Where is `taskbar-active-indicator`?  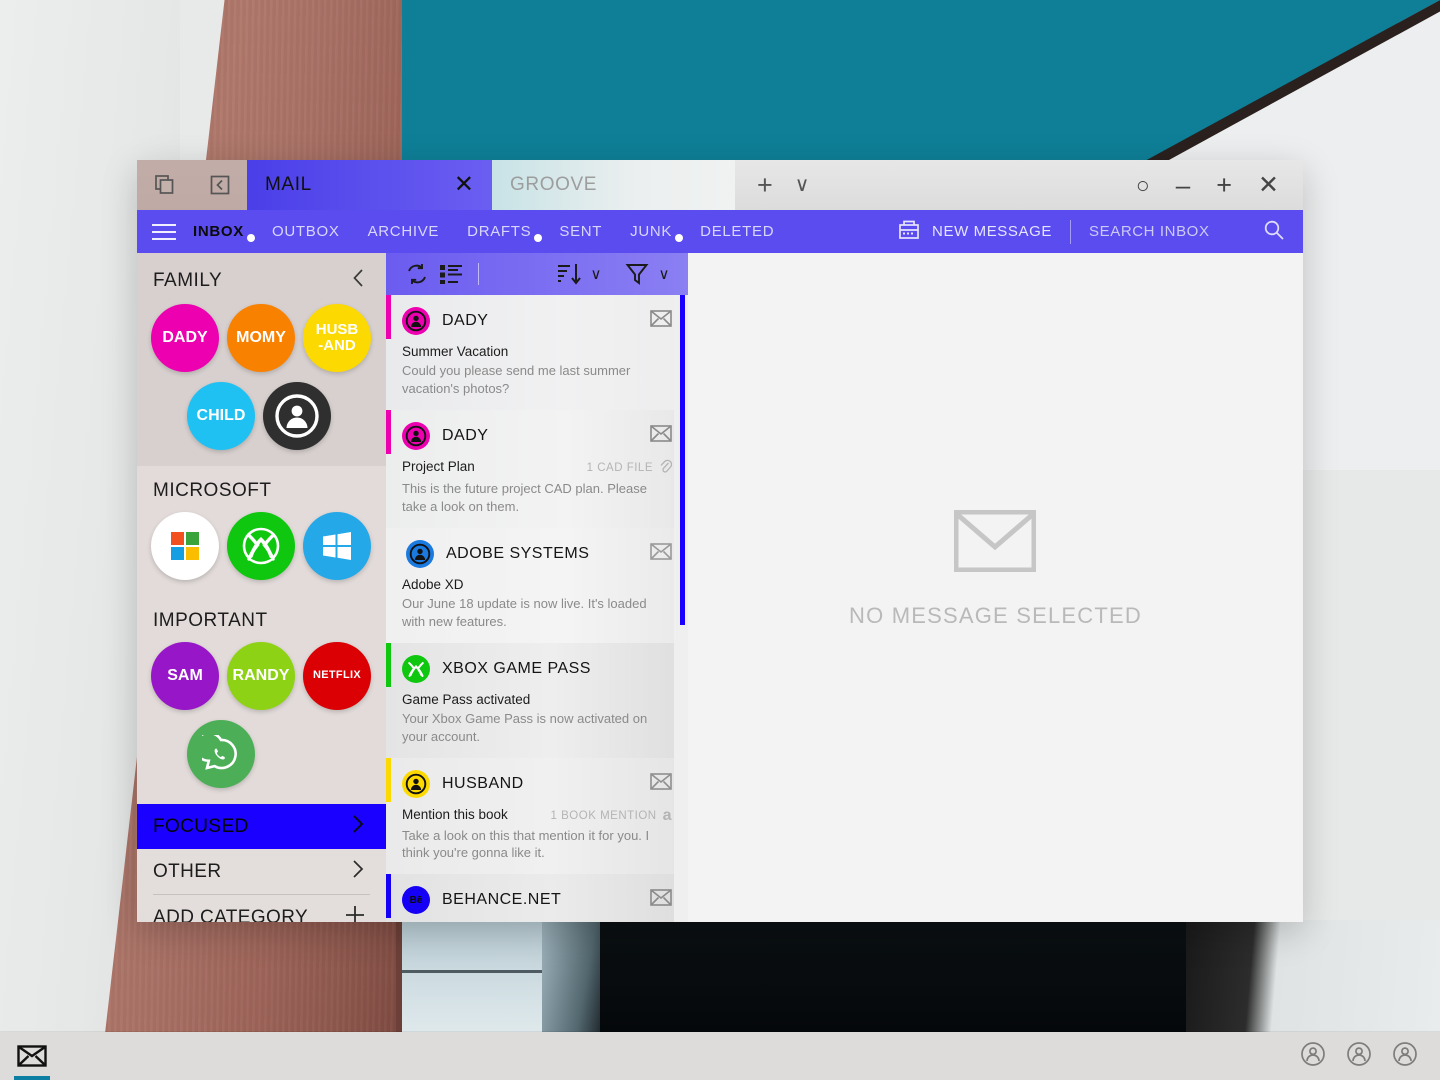 taskbar-active-indicator is located at coordinates (32, 1078).